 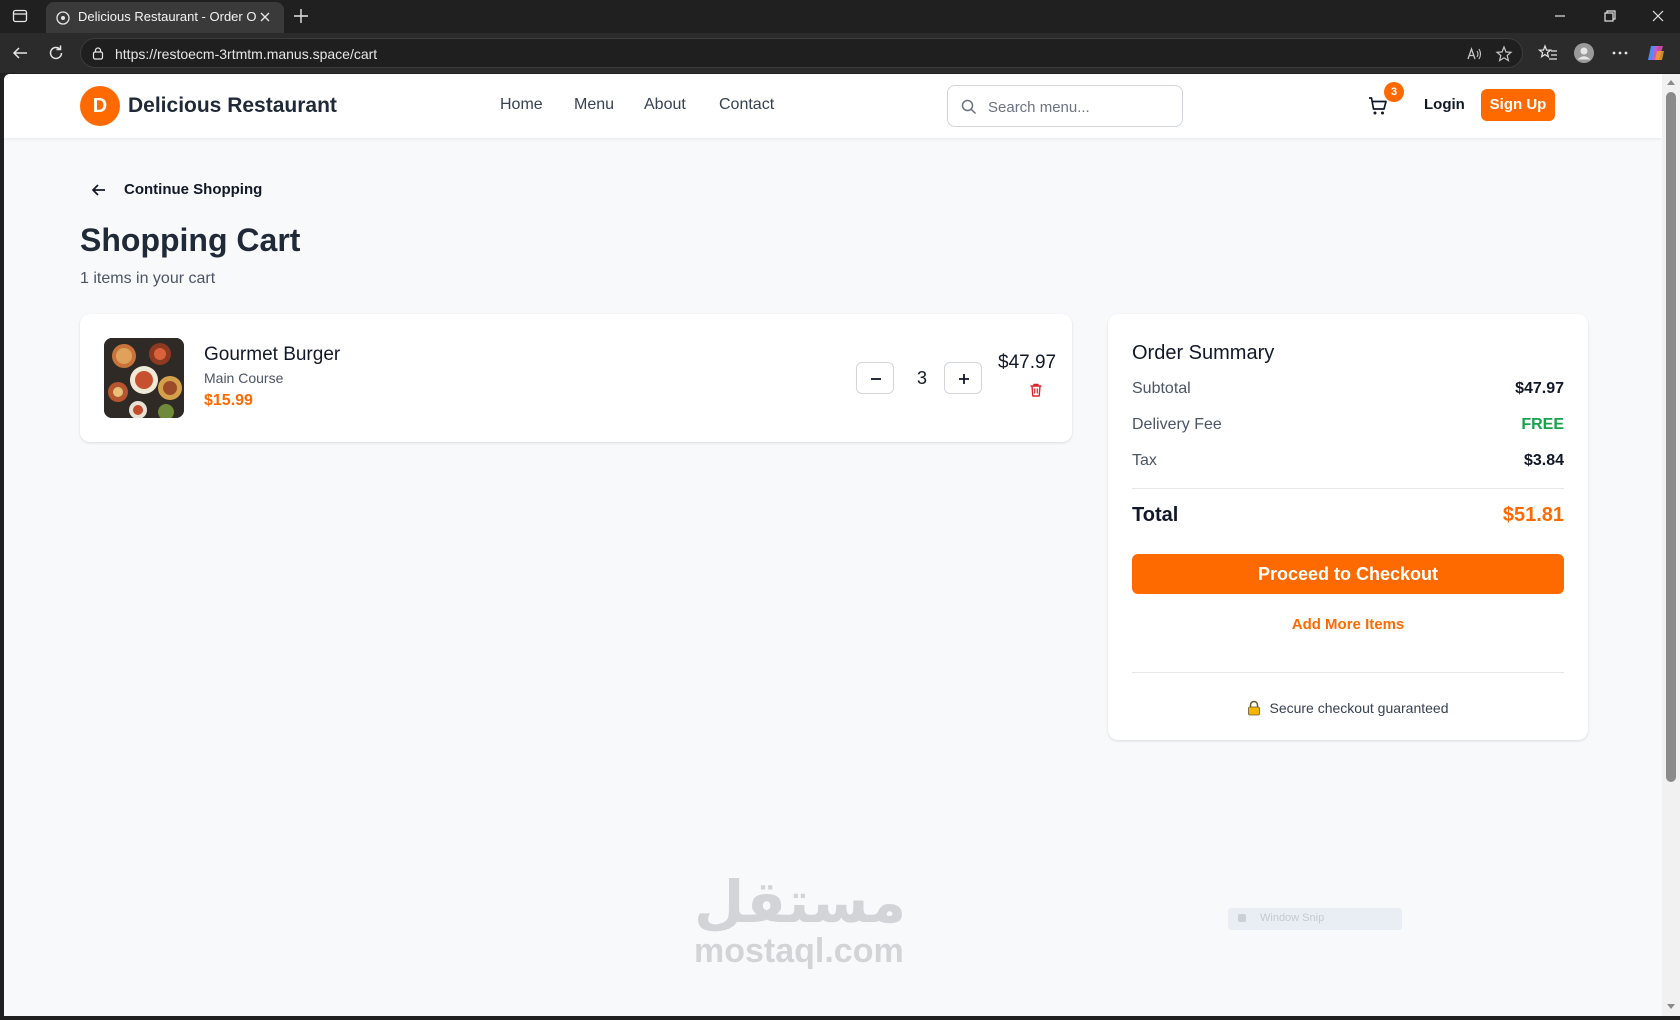 I want to click on search-icon, so click(x=969, y=107).